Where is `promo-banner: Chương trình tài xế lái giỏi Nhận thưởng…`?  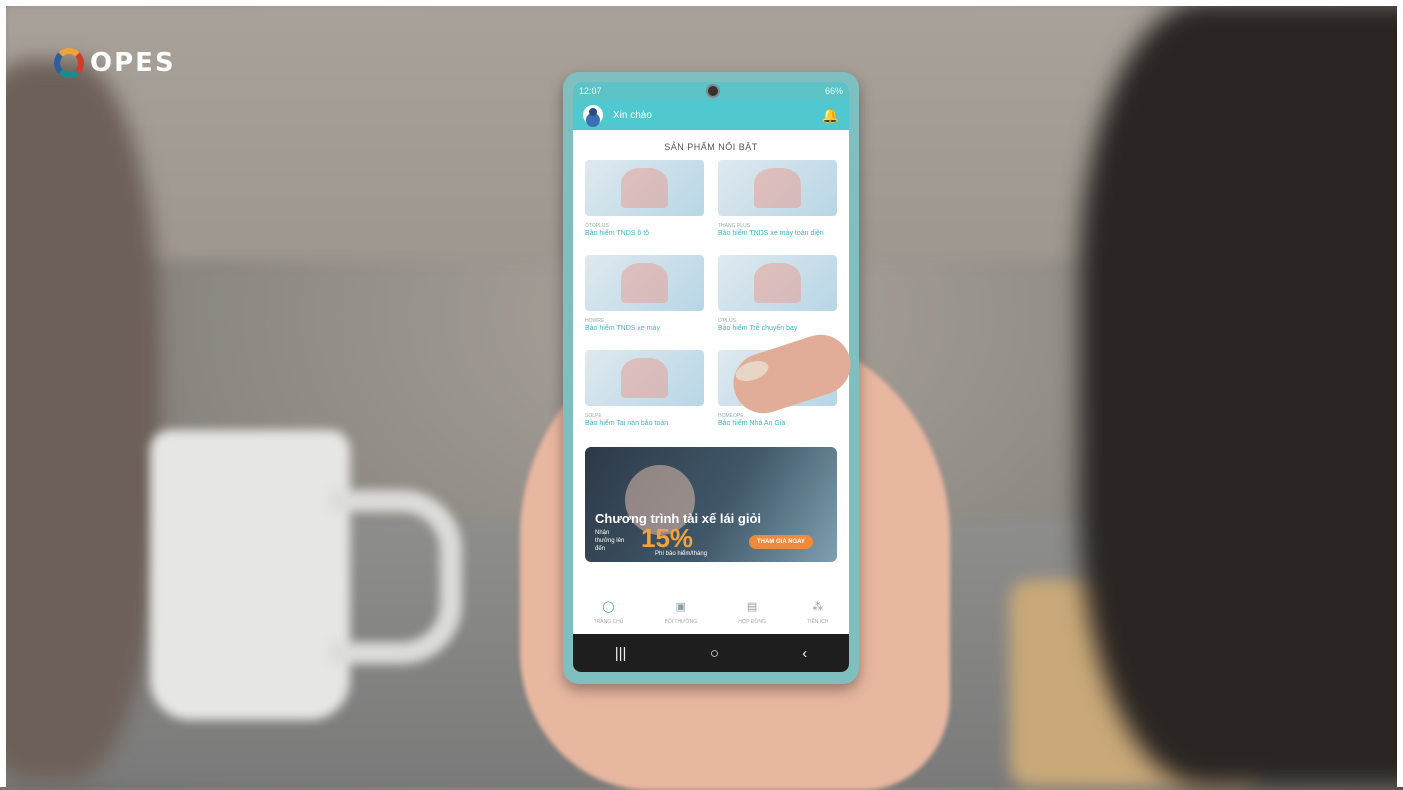
promo-banner: Chương trình tài xế lái giỏi Nhận thưởng… is located at coordinates (711, 504).